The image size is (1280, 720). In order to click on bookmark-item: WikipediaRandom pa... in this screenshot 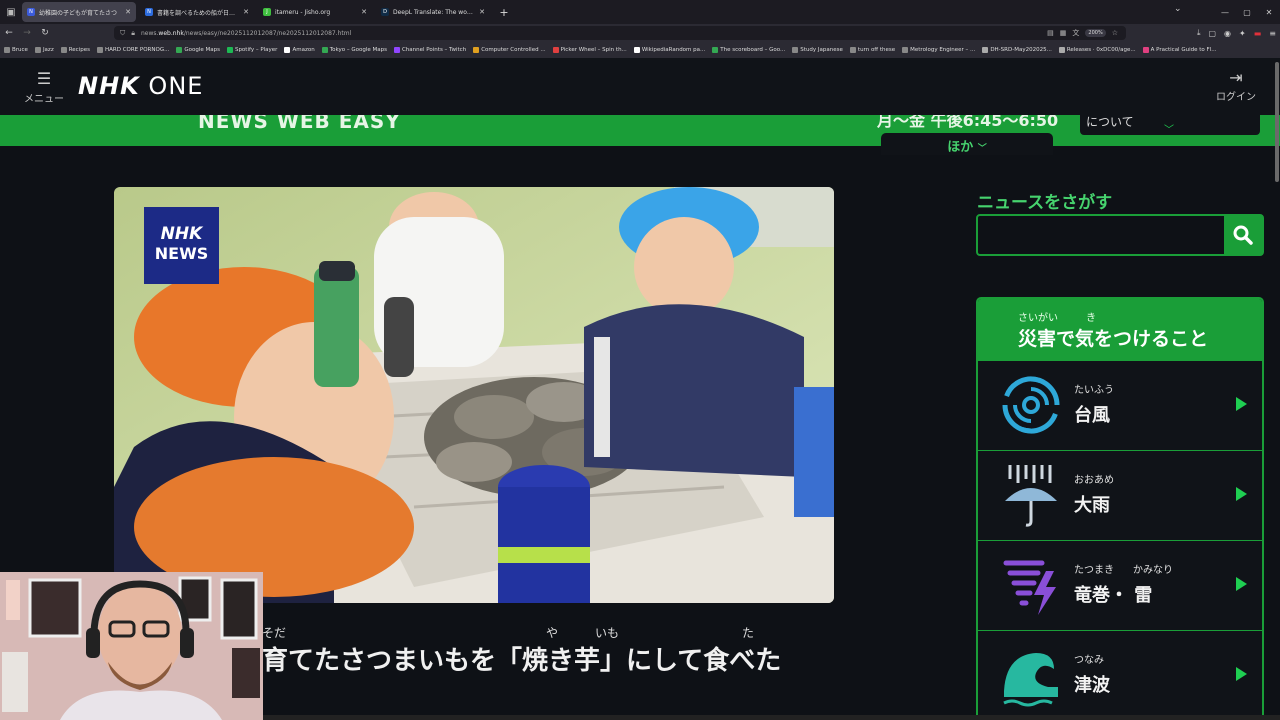, I will do `click(669, 50)`.